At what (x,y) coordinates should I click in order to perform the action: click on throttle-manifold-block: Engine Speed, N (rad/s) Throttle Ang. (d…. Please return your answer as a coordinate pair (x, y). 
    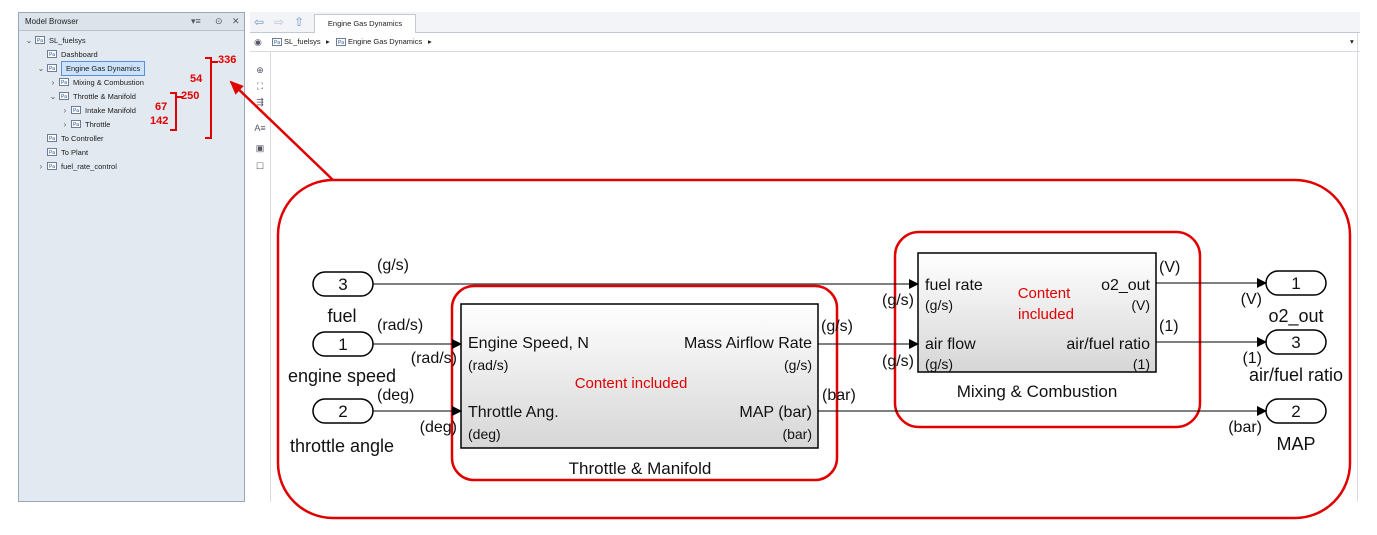
    Looking at the image, I should click on (639, 376).